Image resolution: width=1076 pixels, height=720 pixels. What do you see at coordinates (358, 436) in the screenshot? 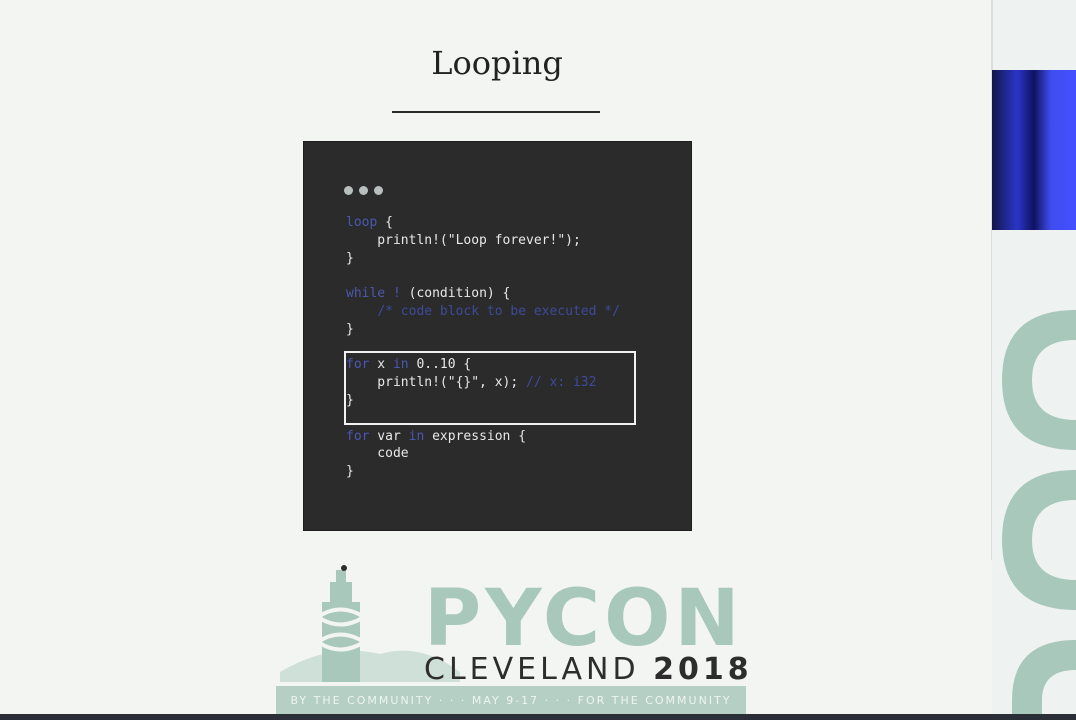
I see `code-keyword: for` at bounding box center [358, 436].